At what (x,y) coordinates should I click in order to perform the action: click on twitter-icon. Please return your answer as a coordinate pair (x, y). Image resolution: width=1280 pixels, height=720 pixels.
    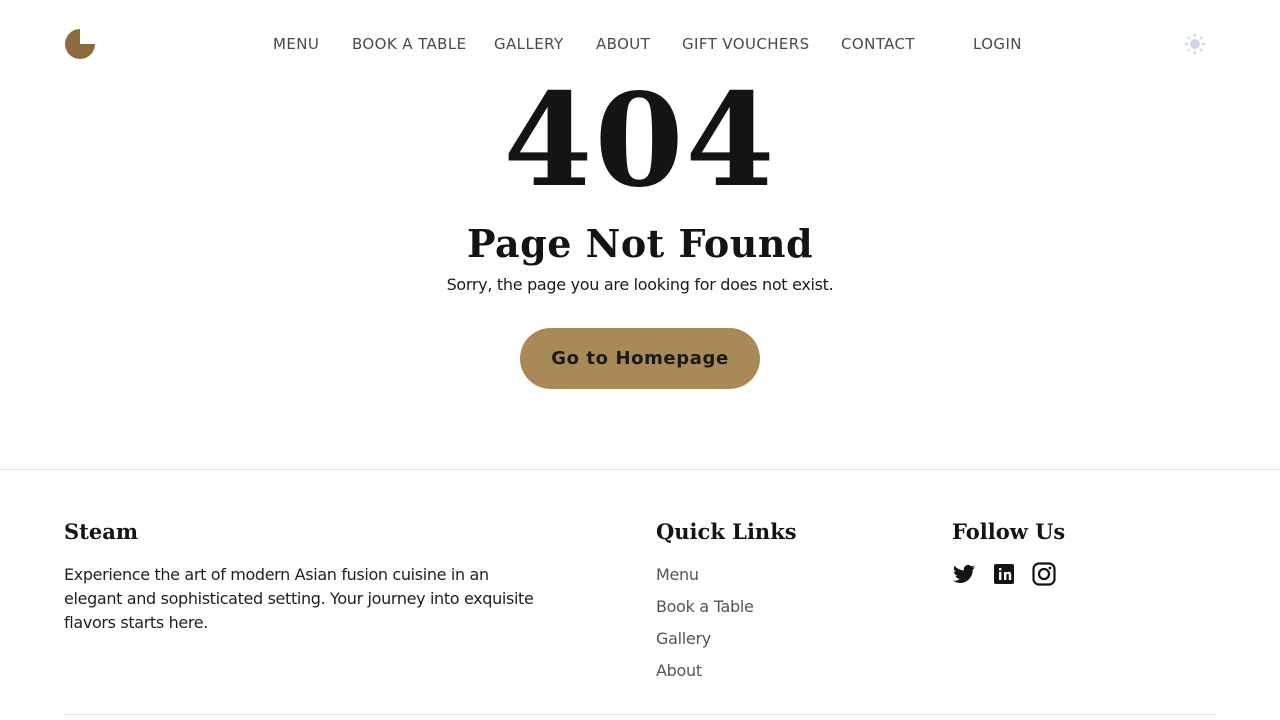
    Looking at the image, I should click on (964, 574).